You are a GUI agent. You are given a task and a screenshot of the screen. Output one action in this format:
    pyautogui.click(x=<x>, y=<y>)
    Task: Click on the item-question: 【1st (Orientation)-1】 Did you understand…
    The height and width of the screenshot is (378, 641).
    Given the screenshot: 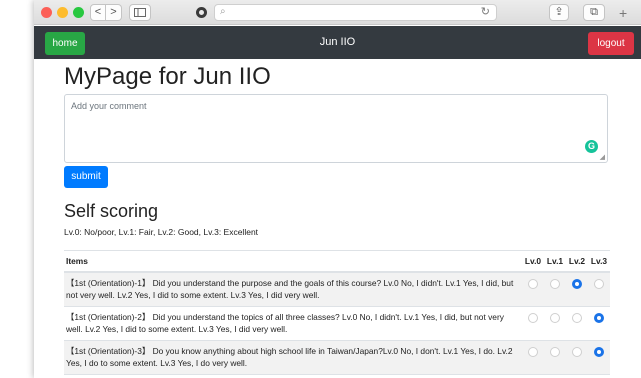 What is the action you would take?
    pyautogui.click(x=293, y=288)
    